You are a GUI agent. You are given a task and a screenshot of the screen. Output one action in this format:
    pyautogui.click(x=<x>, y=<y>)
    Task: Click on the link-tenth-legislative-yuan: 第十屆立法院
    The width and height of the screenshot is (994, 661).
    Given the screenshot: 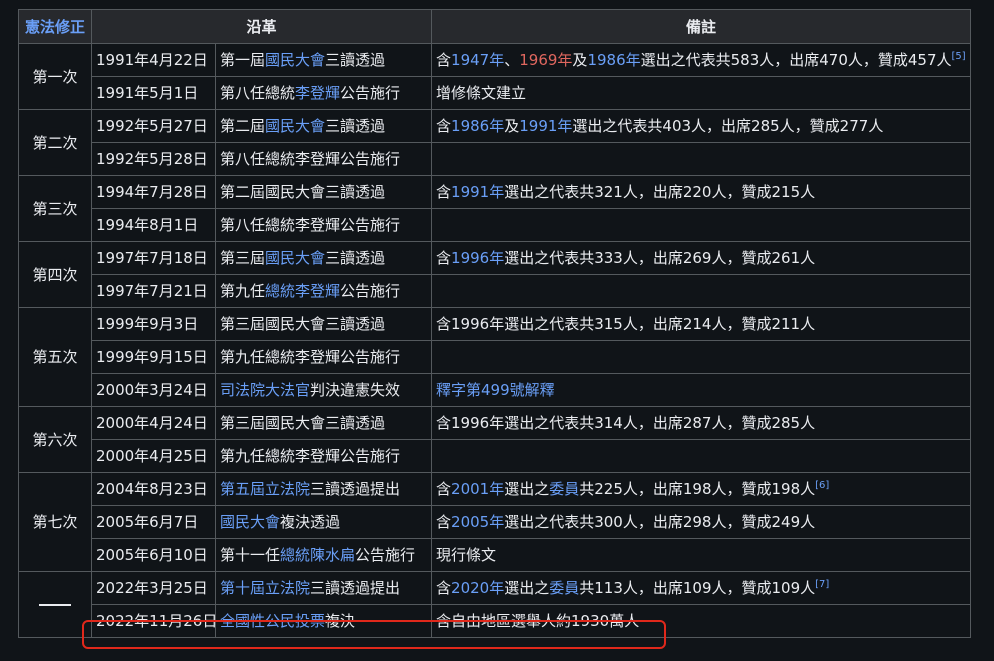 What is the action you would take?
    pyautogui.click(x=265, y=588)
    